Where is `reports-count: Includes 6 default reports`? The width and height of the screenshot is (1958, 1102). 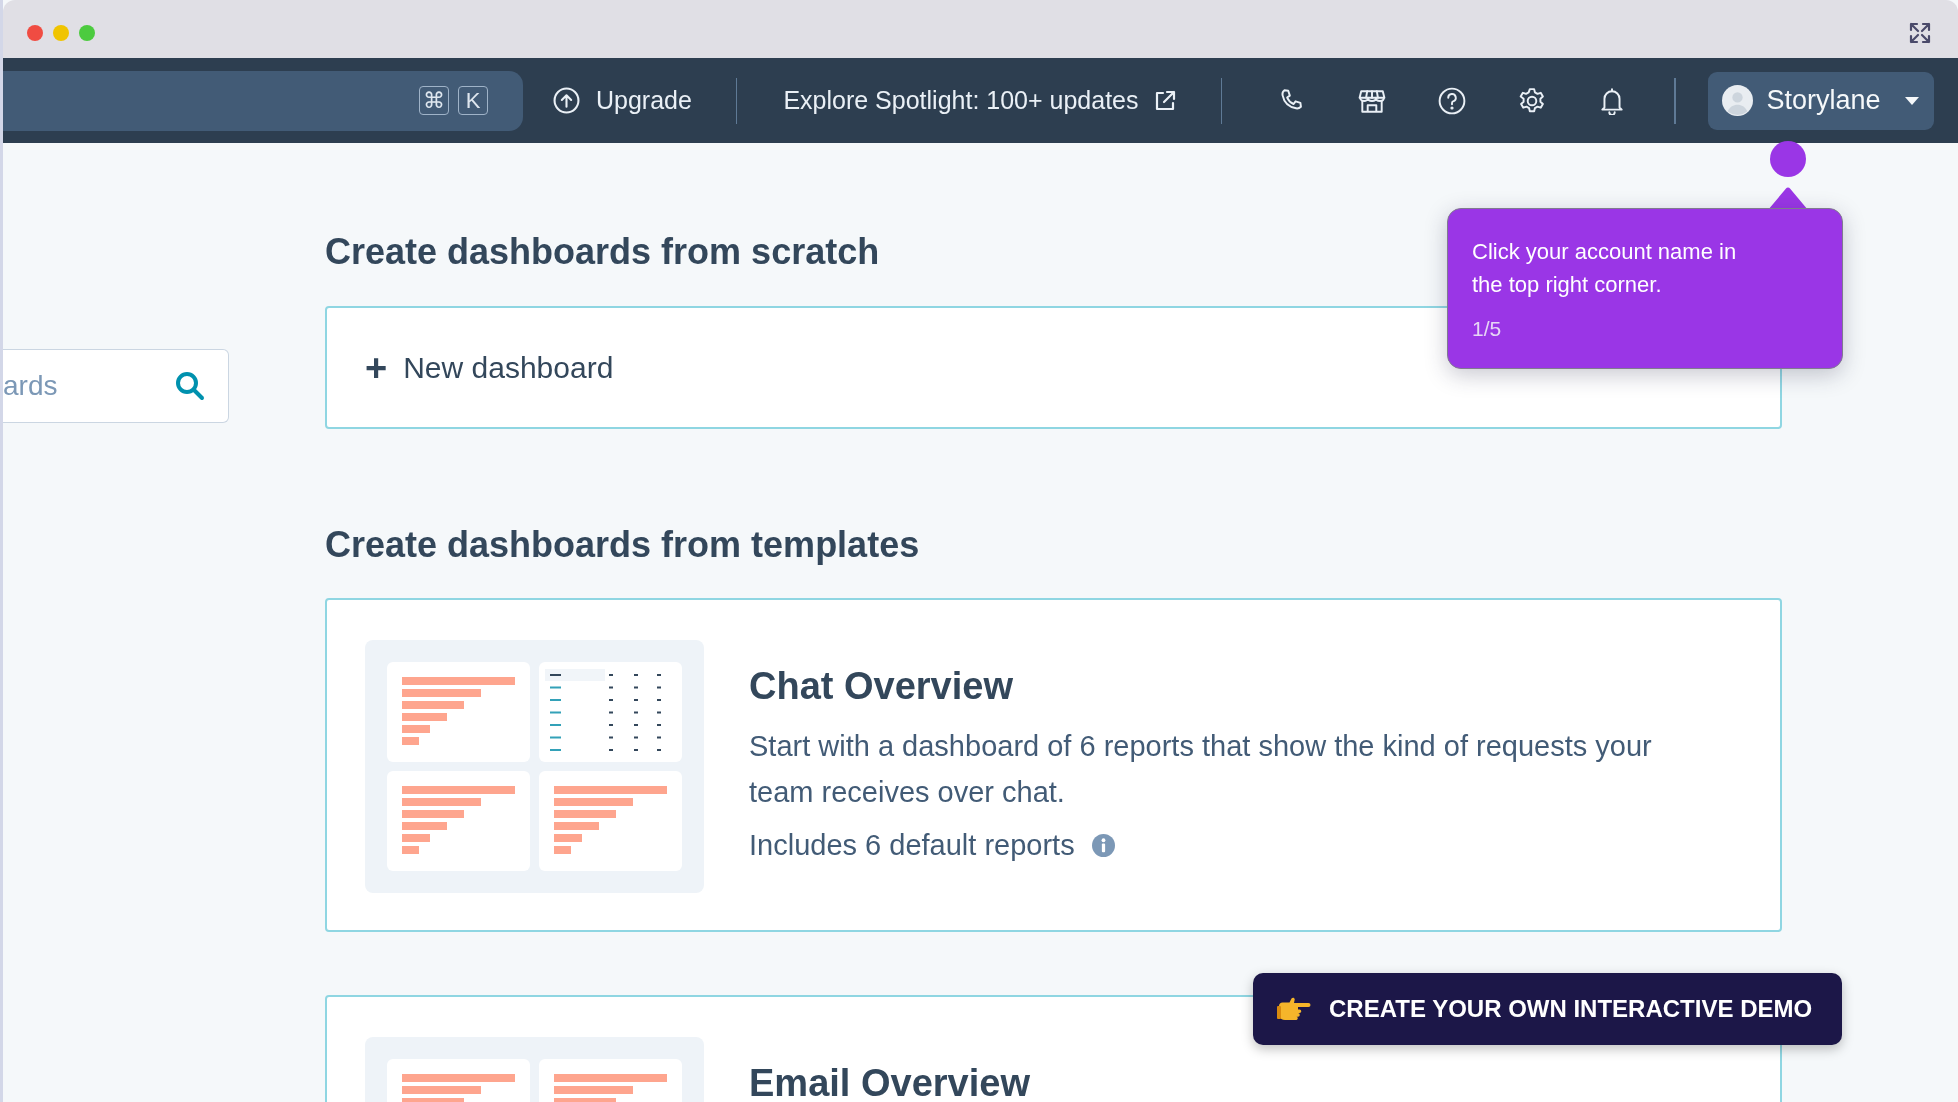 reports-count: Includes 6 default reports is located at coordinates (912, 845).